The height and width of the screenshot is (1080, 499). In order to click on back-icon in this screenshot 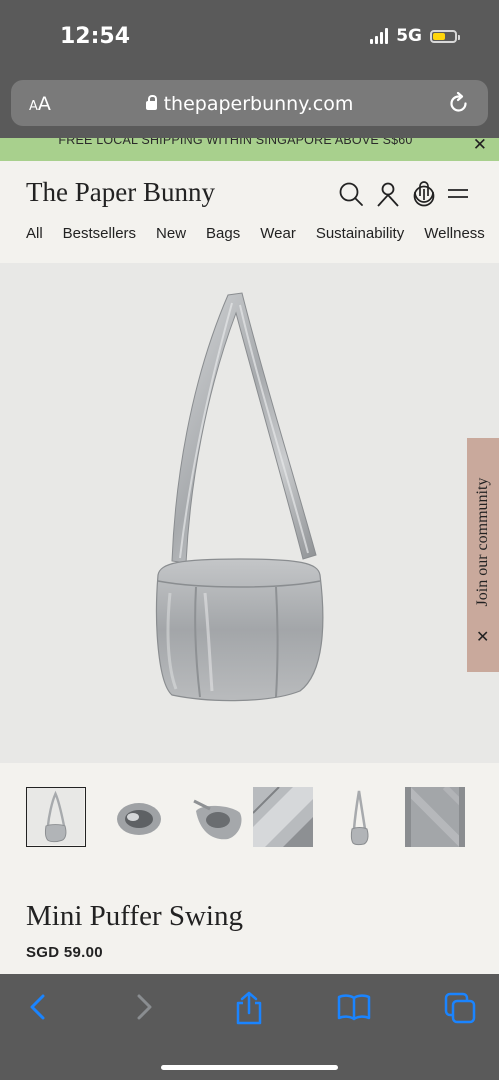, I will do `click(38, 1009)`.